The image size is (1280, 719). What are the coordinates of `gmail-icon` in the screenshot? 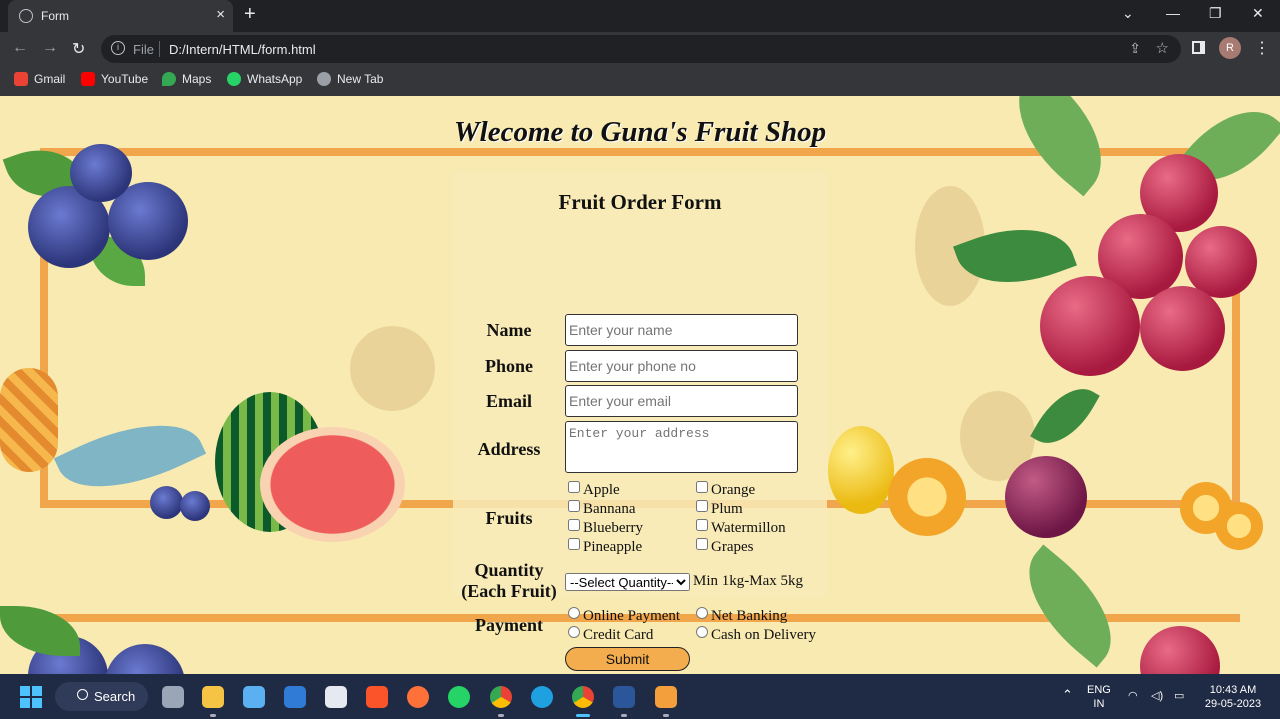 It's located at (21, 79).